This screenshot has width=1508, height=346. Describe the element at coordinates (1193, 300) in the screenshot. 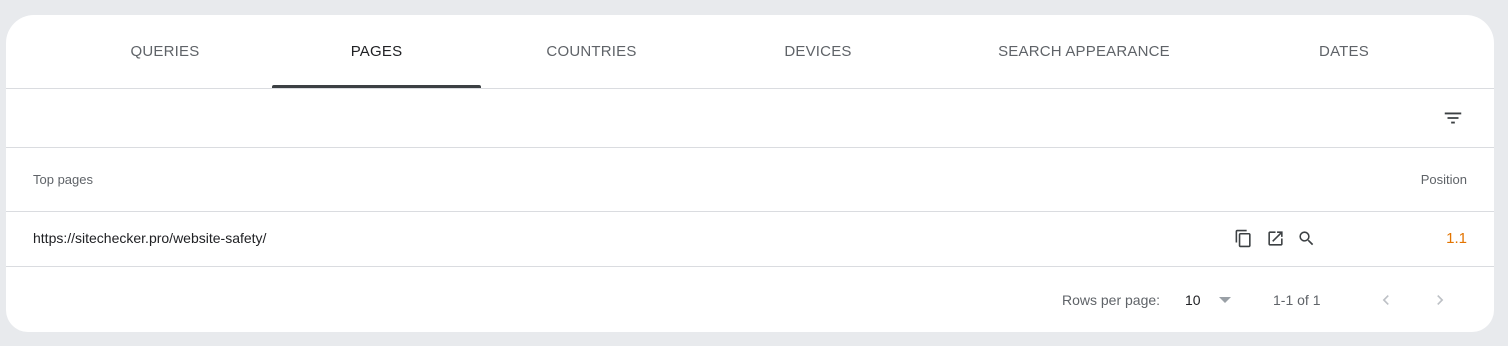

I see `rows-per-page-value: 10` at that location.